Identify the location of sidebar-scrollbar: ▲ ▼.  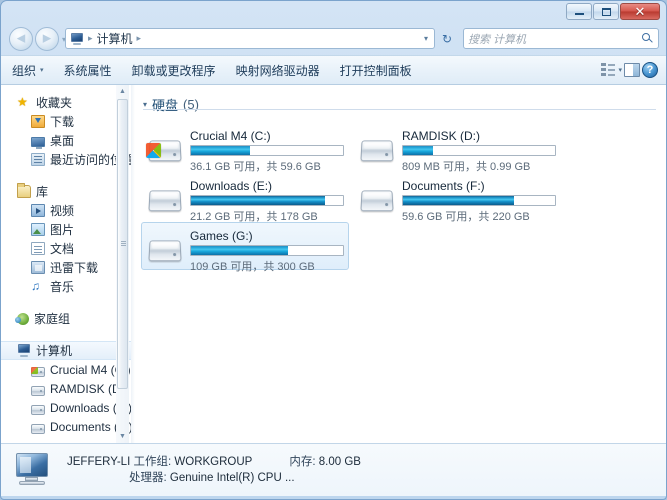
(122, 264).